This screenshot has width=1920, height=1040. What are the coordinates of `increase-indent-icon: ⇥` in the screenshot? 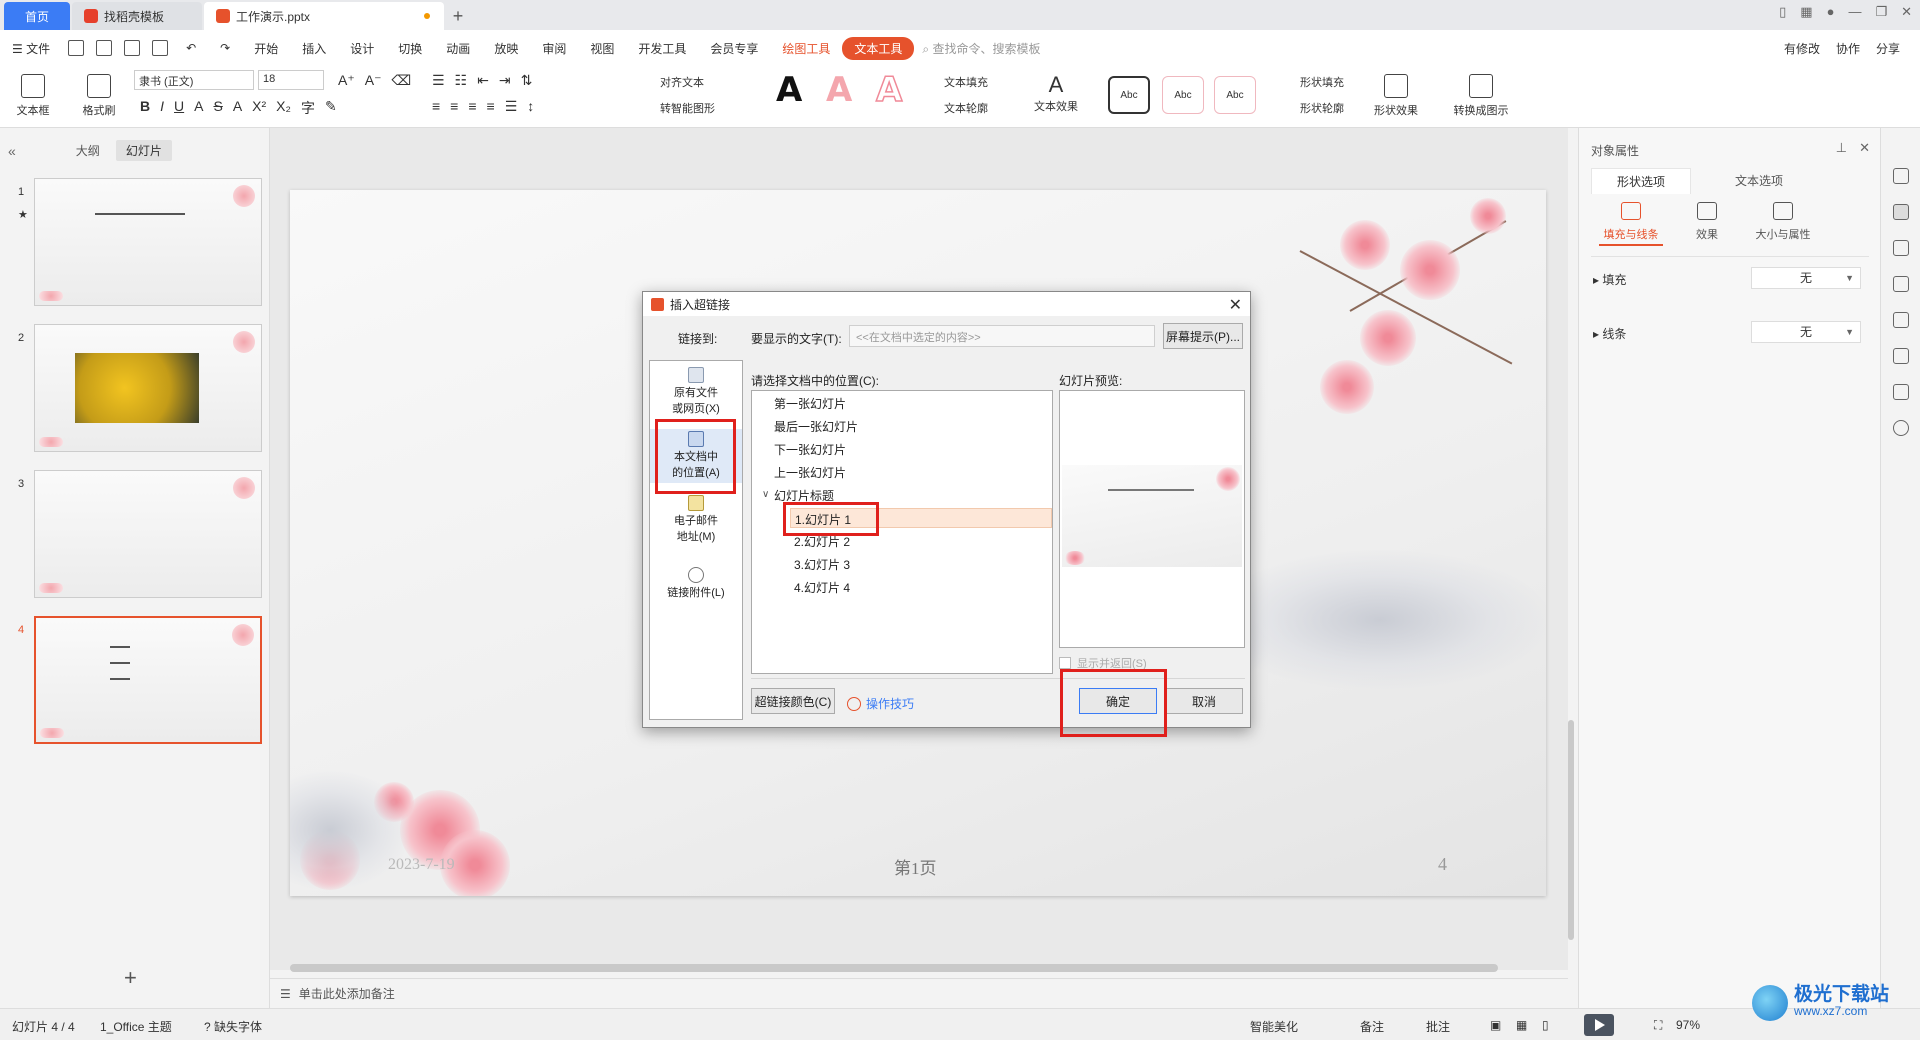 It's located at (505, 80).